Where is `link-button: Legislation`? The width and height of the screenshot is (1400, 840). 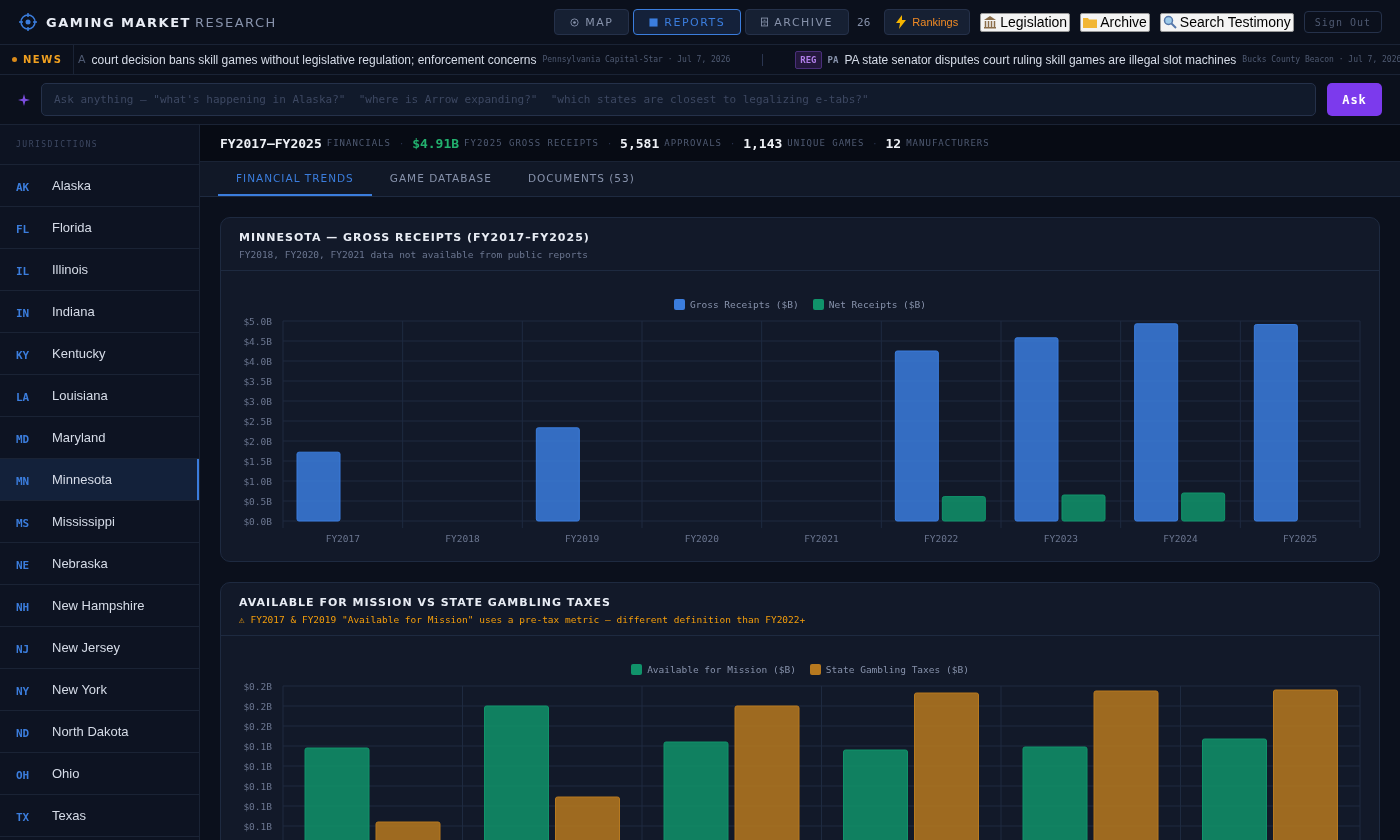
link-button: Legislation is located at coordinates (1025, 22).